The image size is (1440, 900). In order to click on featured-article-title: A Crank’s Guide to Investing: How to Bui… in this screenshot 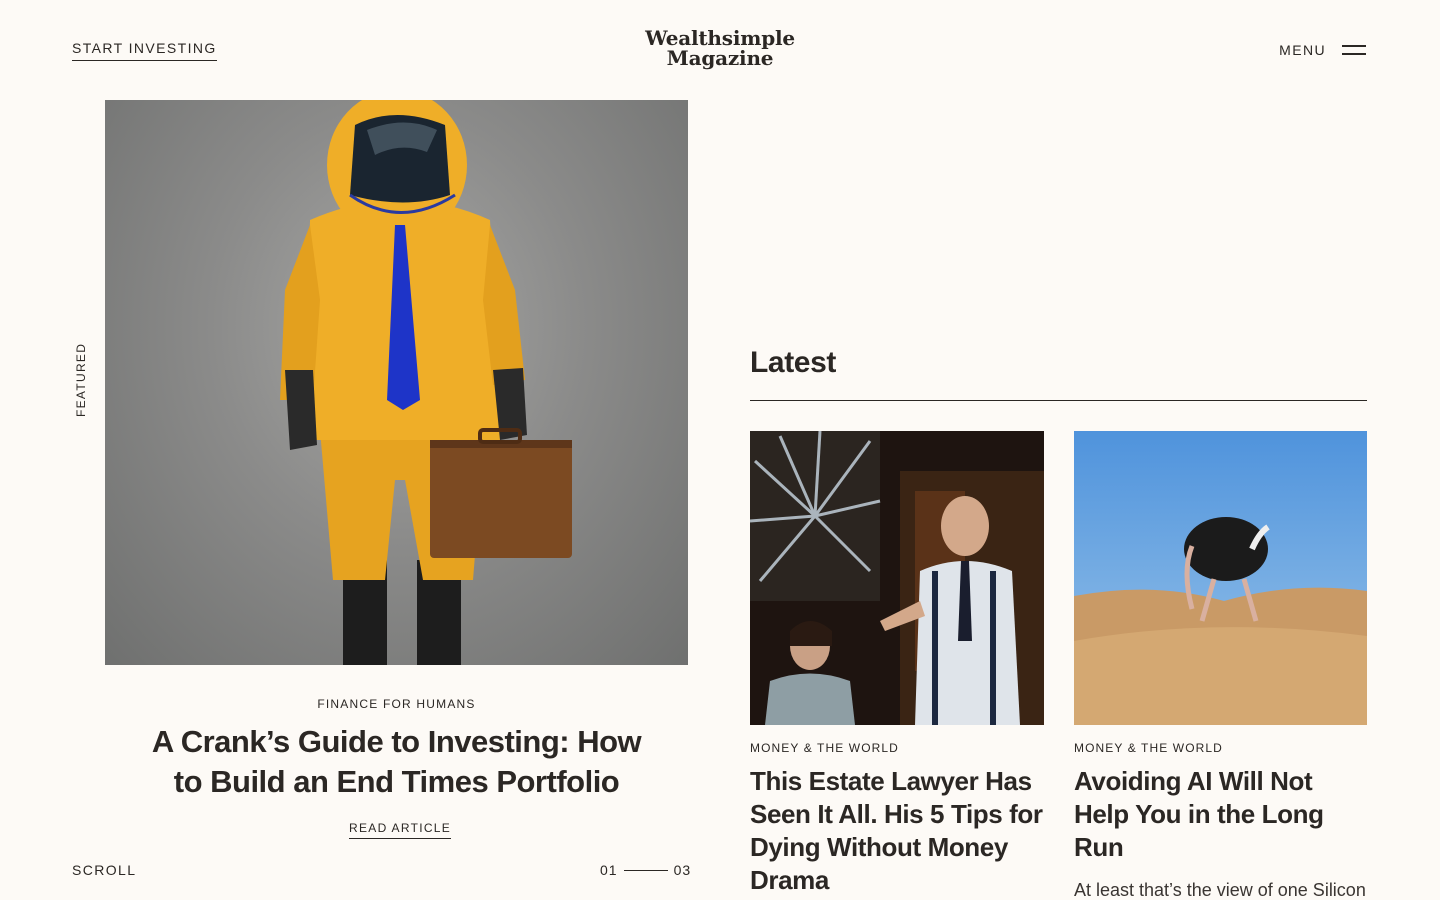, I will do `click(396, 762)`.